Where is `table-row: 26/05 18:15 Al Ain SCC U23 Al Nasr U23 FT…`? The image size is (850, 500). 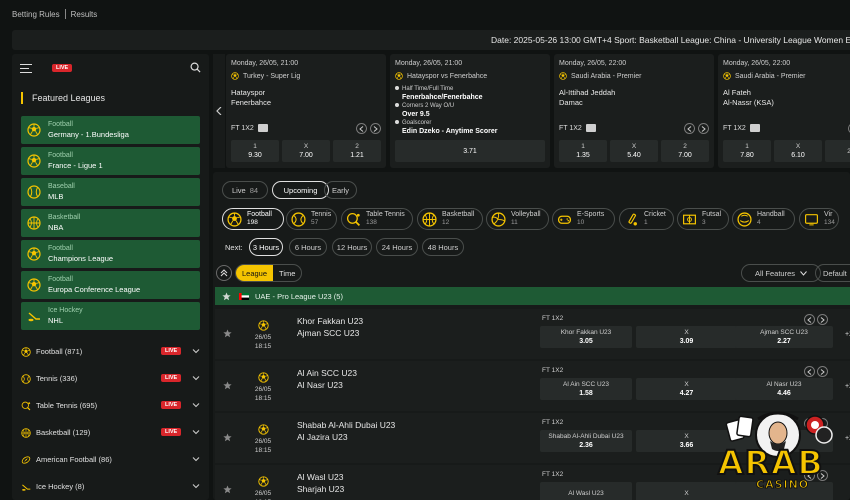 table-row: 26/05 18:15 Al Ain SCC U23 Al Nasr U23 FT… is located at coordinates (532, 386).